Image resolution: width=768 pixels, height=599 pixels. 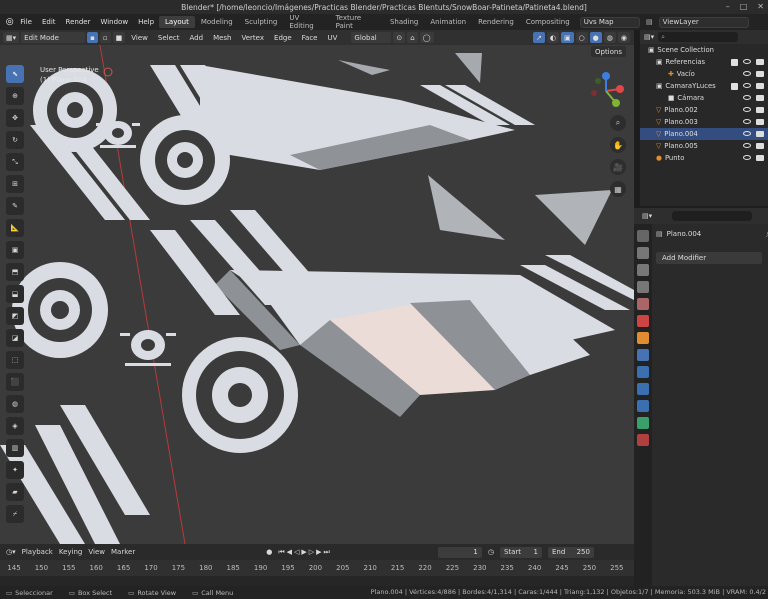 I want to click on menu-edit: Edit, so click(x=49, y=22).